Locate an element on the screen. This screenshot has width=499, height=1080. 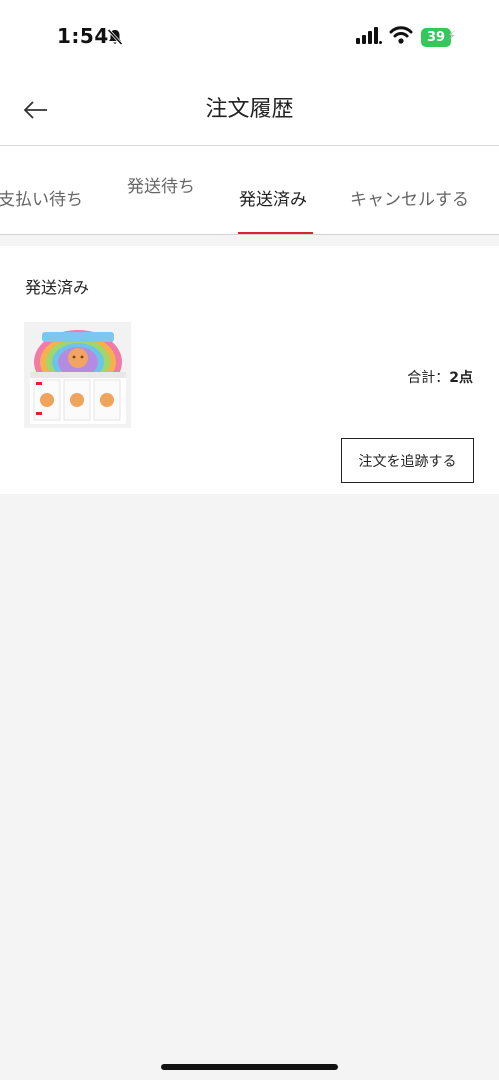
status-bar: 1:54 39 ⚡ is located at coordinates (249, 37).